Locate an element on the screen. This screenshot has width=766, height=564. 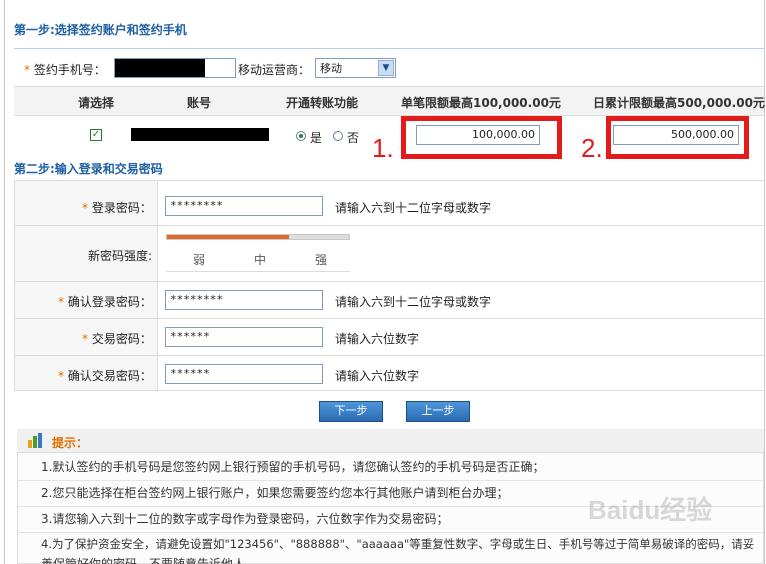
confirm-login-input: ******** is located at coordinates (244, 300).